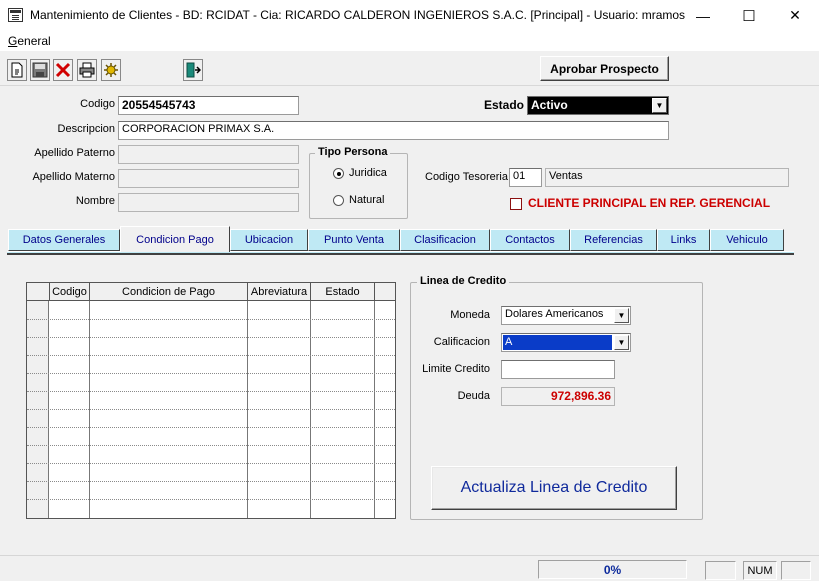 The image size is (819, 581). Describe the element at coordinates (473, 396) in the screenshot. I see `deuda-label: Deuda` at that location.